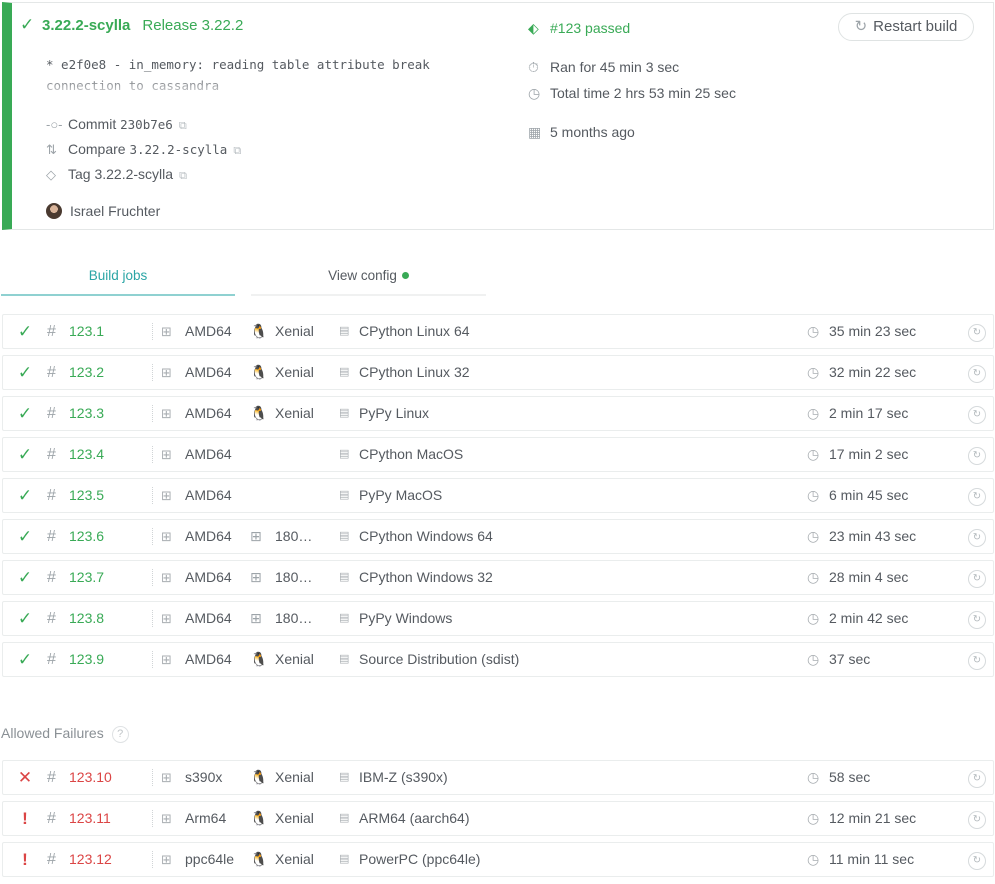  Describe the element at coordinates (25, 536) in the screenshot. I see `passed-state-icon: ✓` at that location.